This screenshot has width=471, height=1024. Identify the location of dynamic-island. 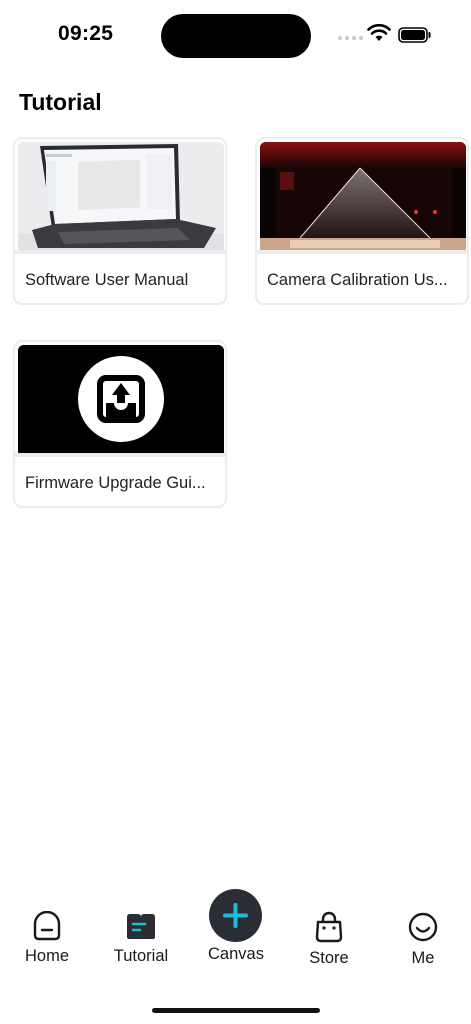
(236, 36).